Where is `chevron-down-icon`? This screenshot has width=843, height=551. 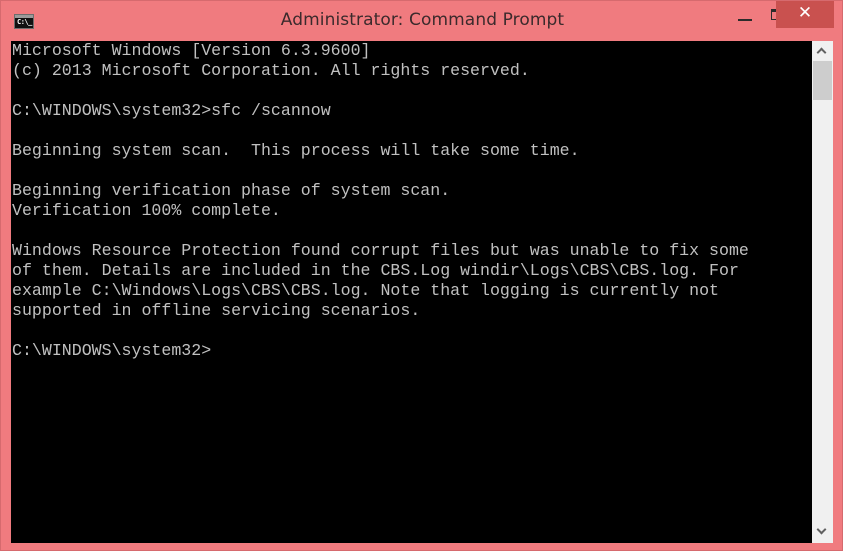
chevron-down-icon is located at coordinates (821, 529).